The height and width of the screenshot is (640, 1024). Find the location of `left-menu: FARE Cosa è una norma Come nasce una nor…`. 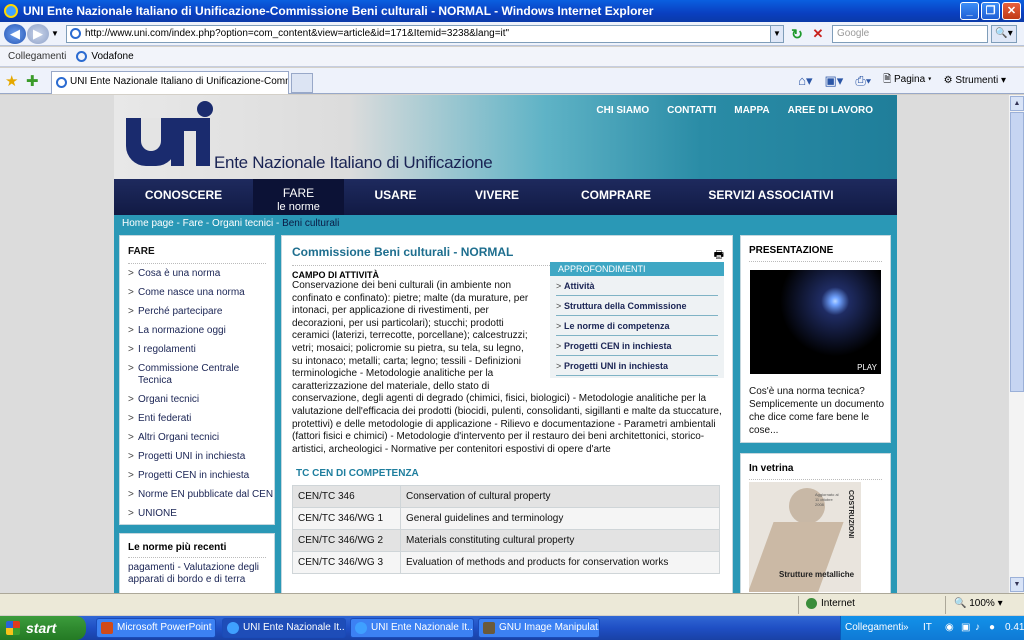

left-menu: FARE Cosa è una norma Come nasce una nor… is located at coordinates (197, 380).